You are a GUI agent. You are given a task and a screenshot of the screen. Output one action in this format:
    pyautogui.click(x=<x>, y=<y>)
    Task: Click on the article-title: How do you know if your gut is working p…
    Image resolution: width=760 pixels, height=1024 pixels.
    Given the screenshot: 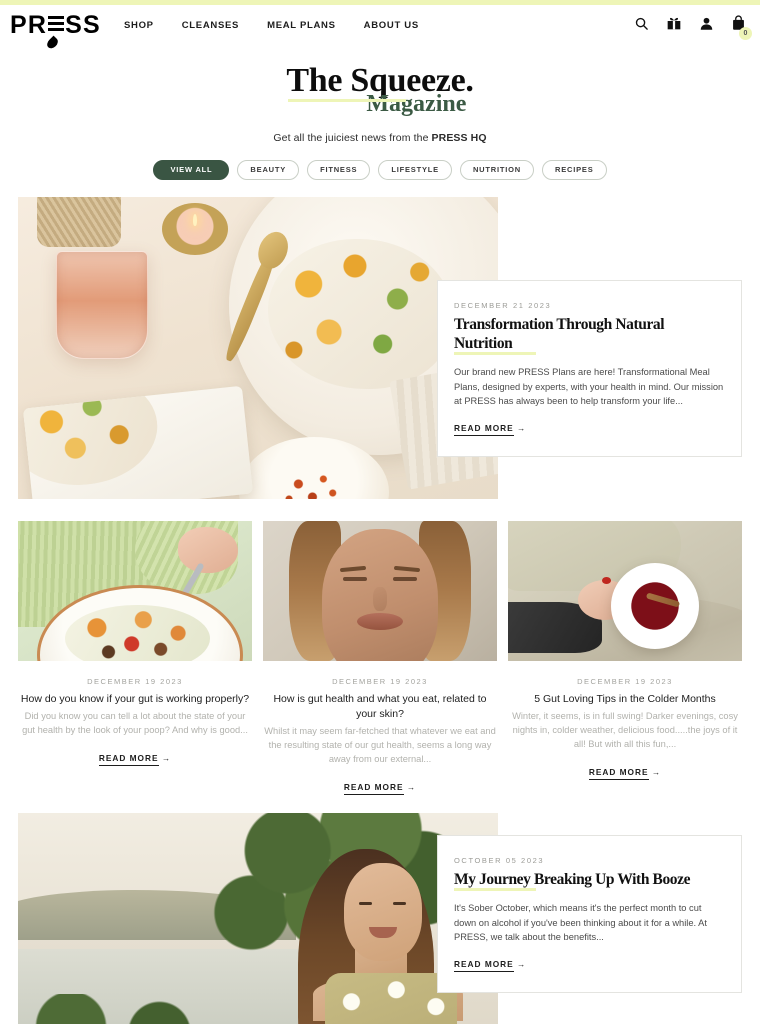 What is the action you would take?
    pyautogui.click(x=135, y=699)
    